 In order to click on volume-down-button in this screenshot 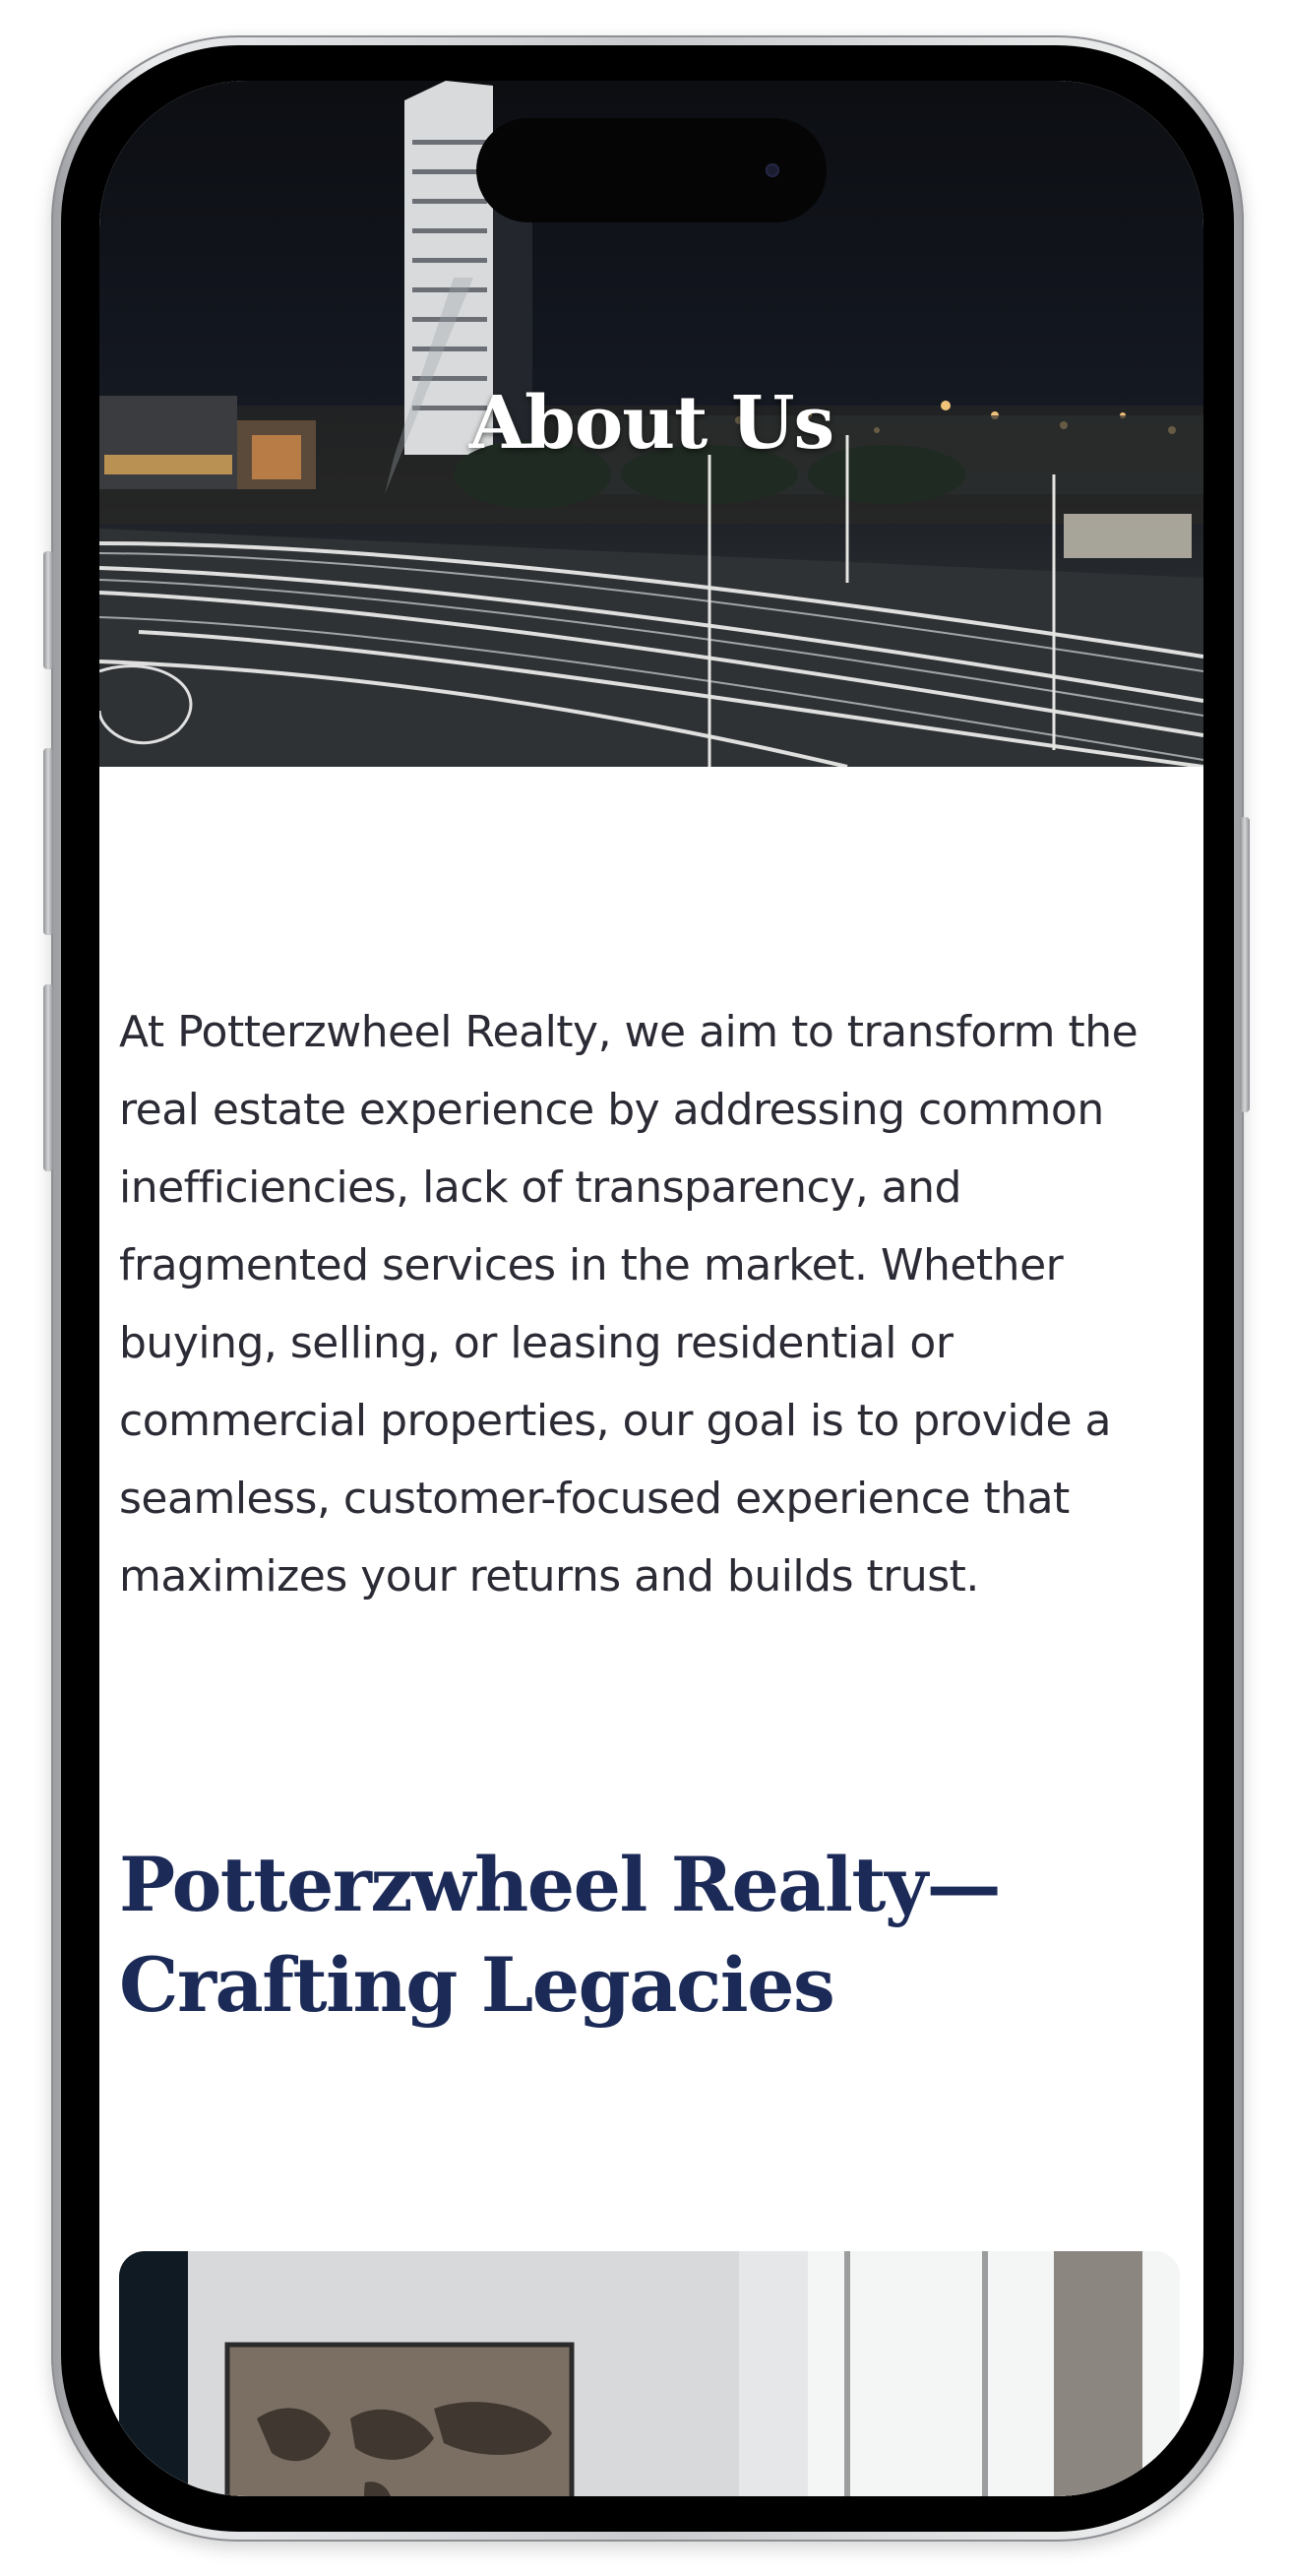, I will do `click(48, 1077)`.